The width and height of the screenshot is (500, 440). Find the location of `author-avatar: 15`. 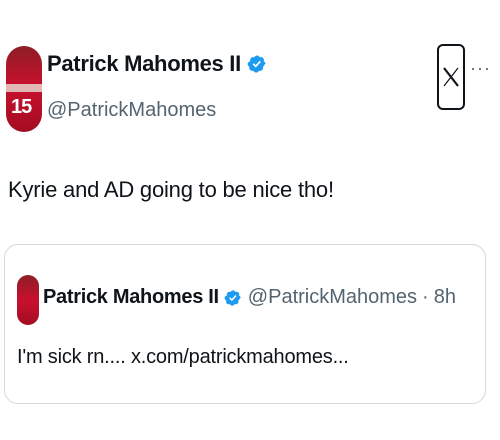

author-avatar: 15 is located at coordinates (24, 89).